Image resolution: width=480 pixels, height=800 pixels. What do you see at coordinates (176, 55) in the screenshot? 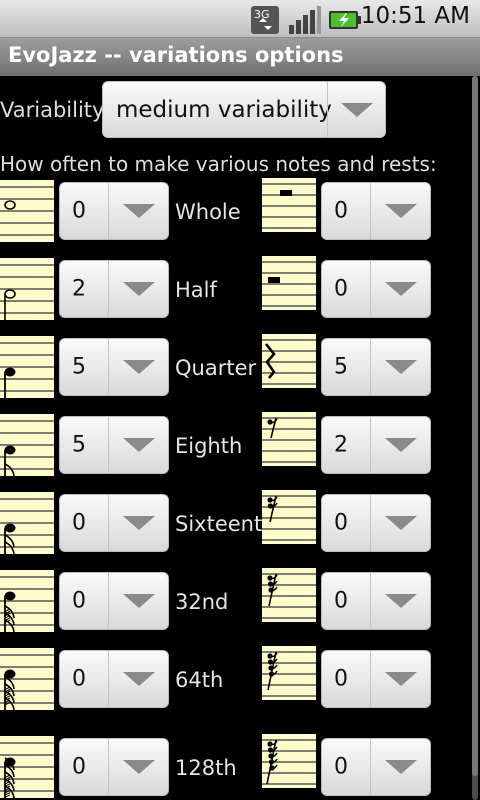
I see `app-title: EvoJazz -- variations options` at bounding box center [176, 55].